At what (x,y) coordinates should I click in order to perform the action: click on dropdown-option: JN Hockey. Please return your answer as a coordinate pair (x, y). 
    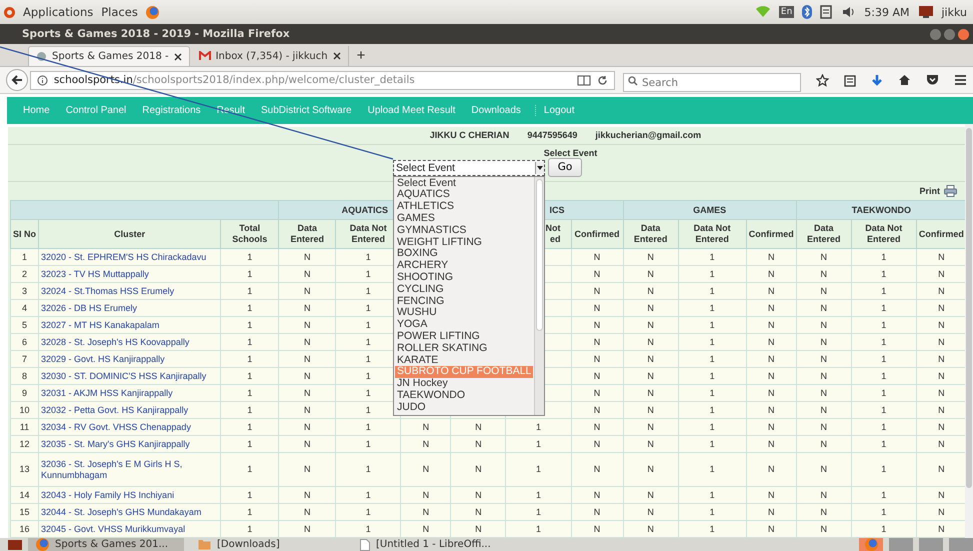
    Looking at the image, I should click on (464, 384).